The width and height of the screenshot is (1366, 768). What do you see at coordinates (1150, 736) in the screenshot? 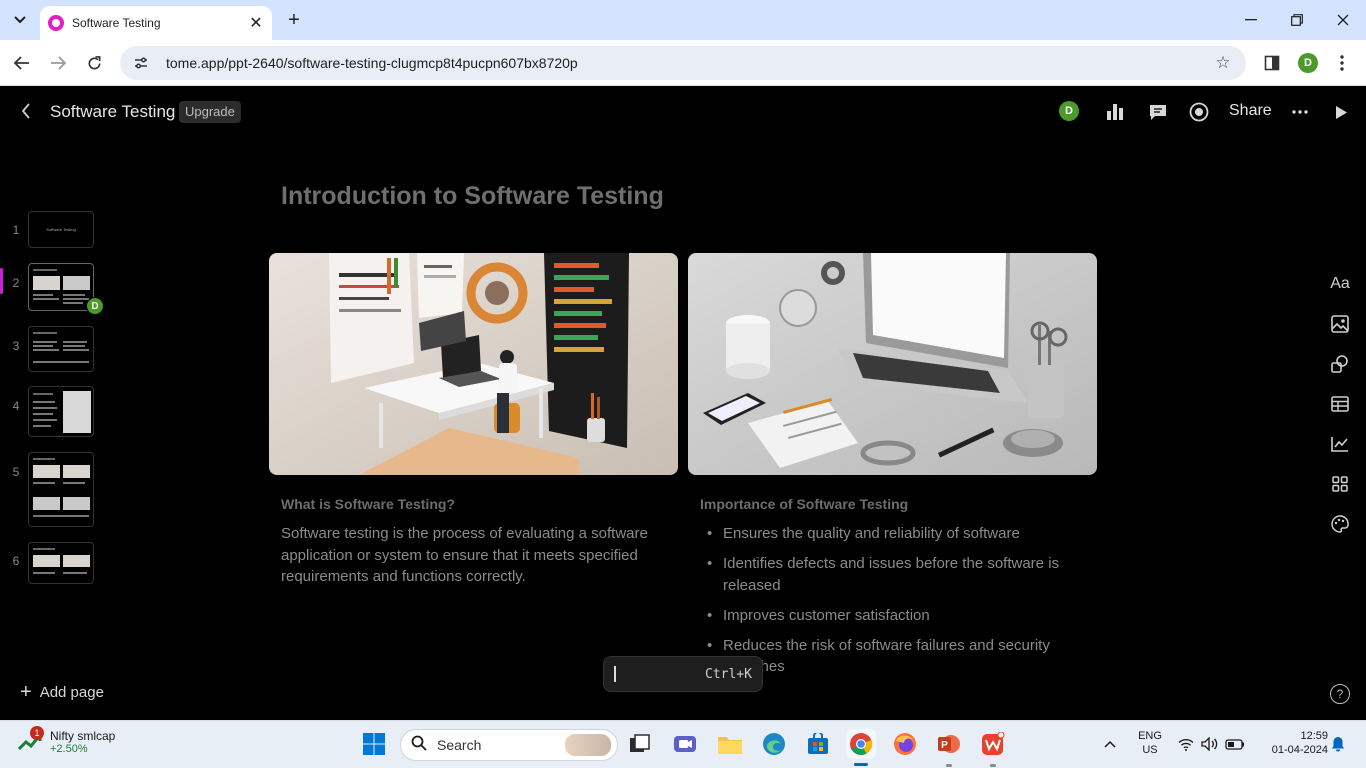
I see `language-code: ENG` at bounding box center [1150, 736].